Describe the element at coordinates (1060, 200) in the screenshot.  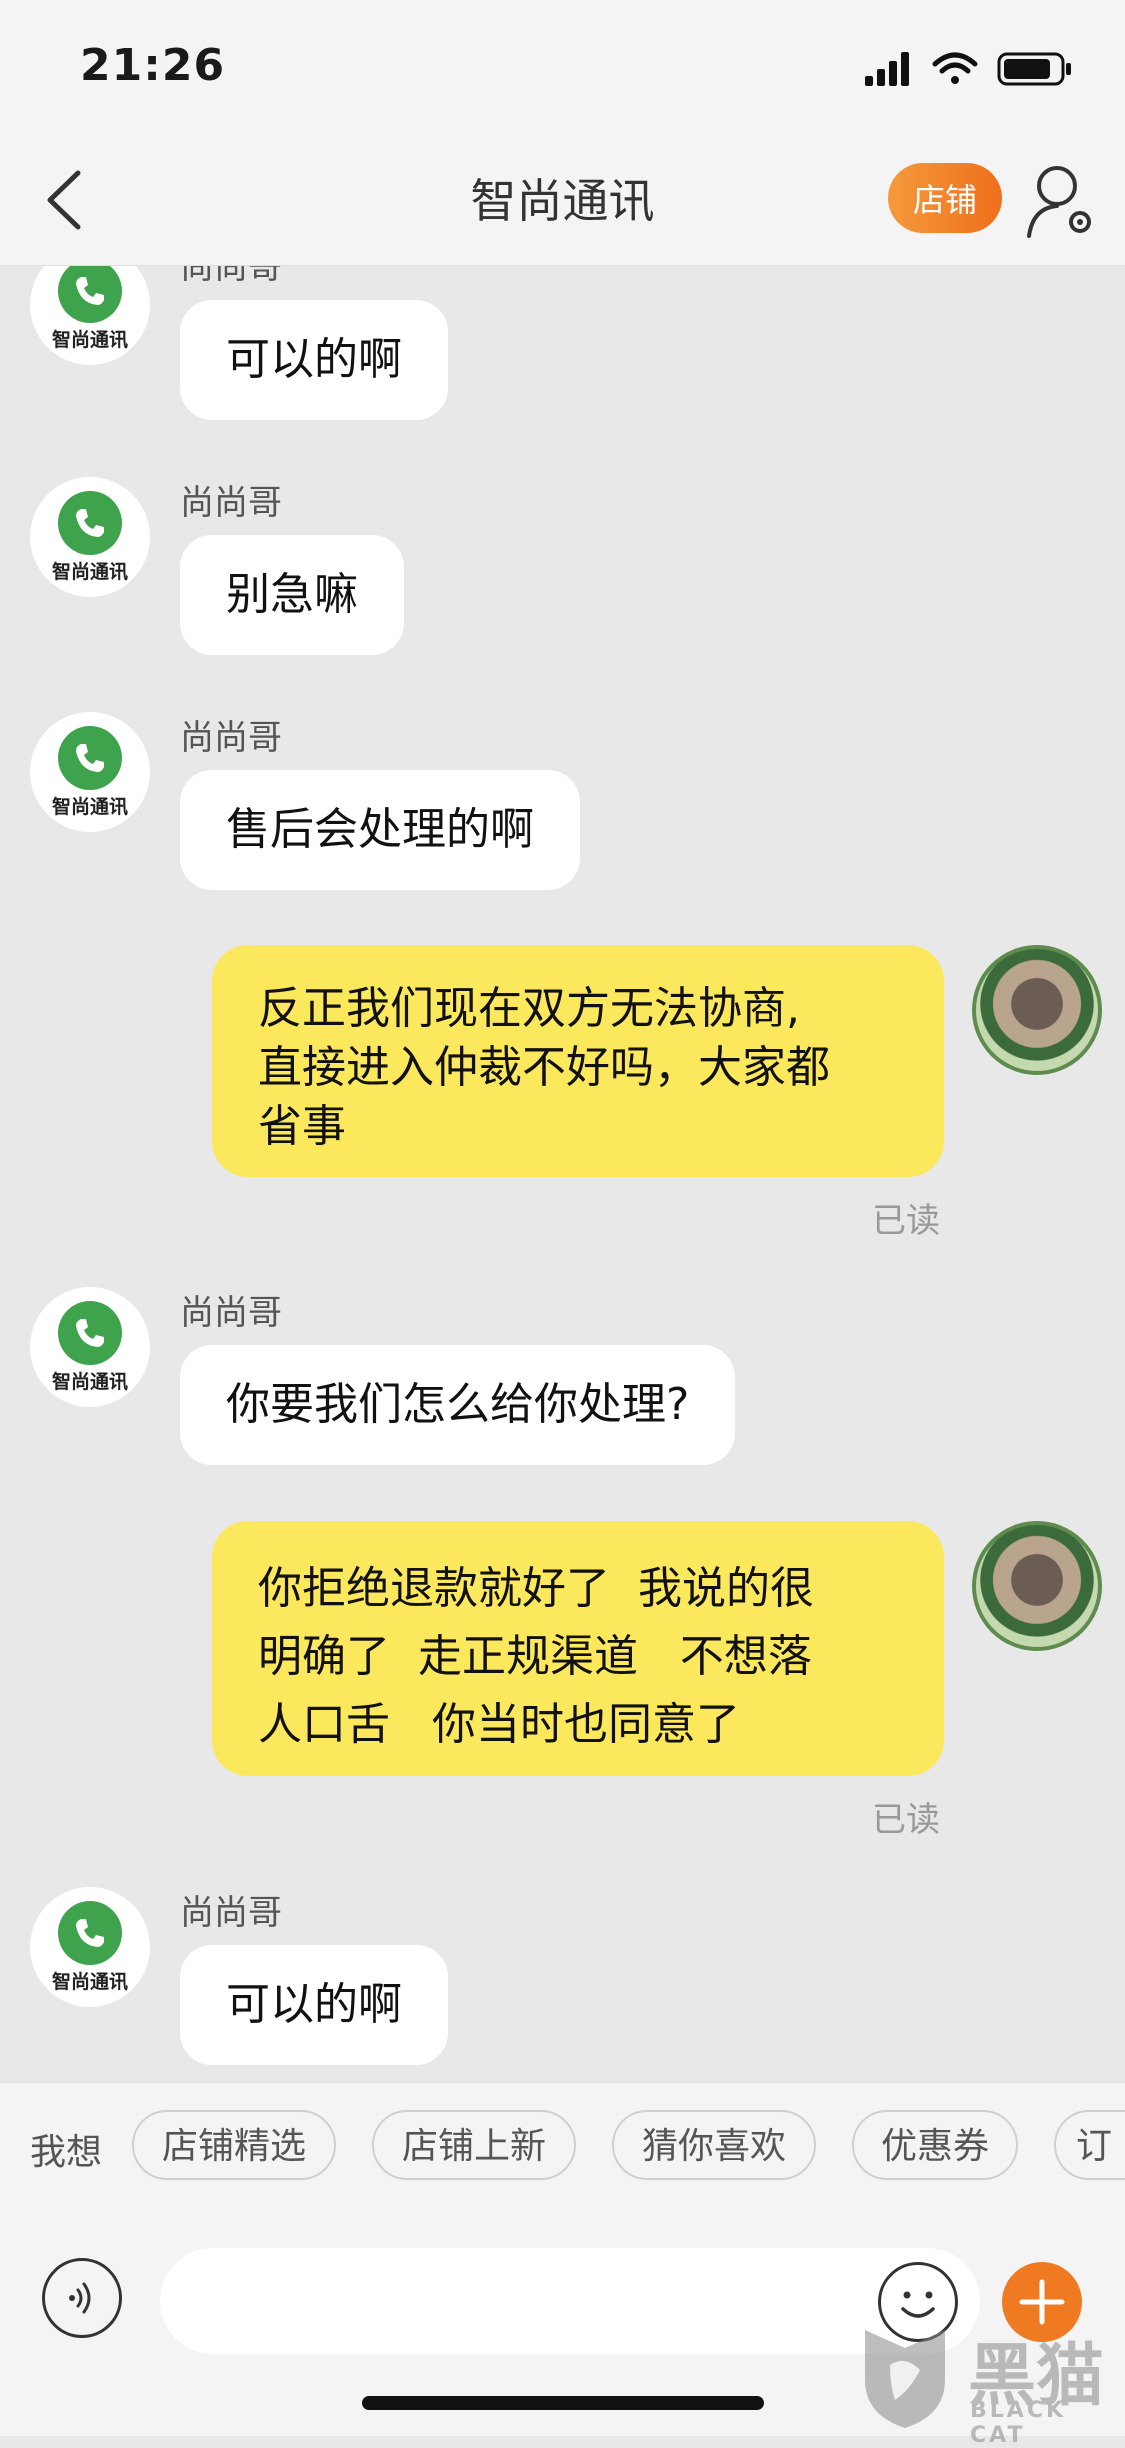
I see `user-settings-icon` at that location.